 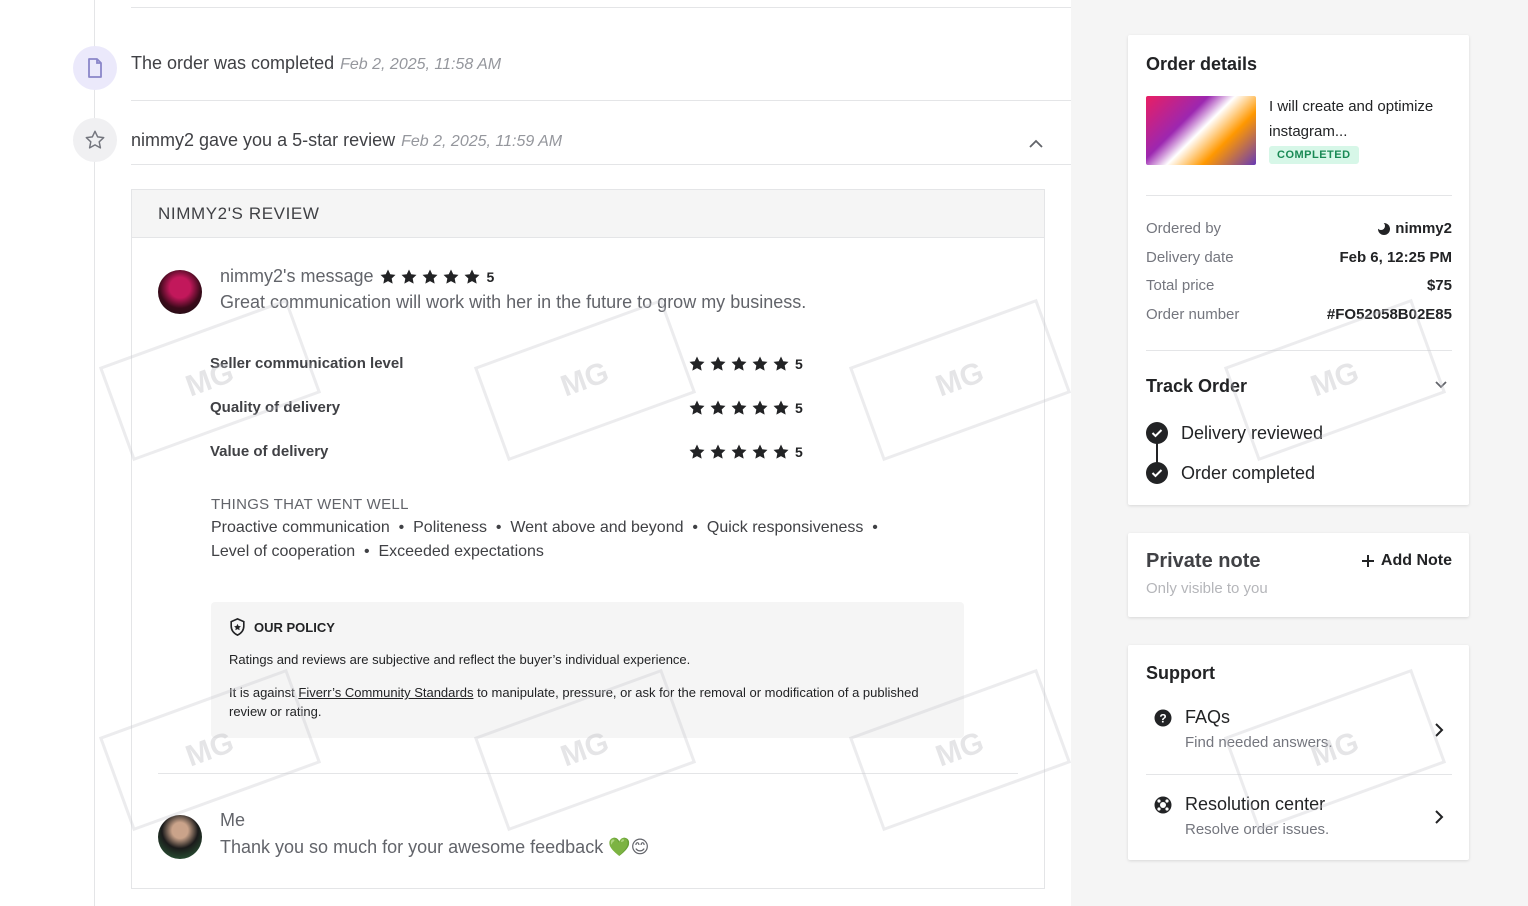 I want to click on community-standards-link: Fiverr’s Community Standards, so click(x=385, y=692).